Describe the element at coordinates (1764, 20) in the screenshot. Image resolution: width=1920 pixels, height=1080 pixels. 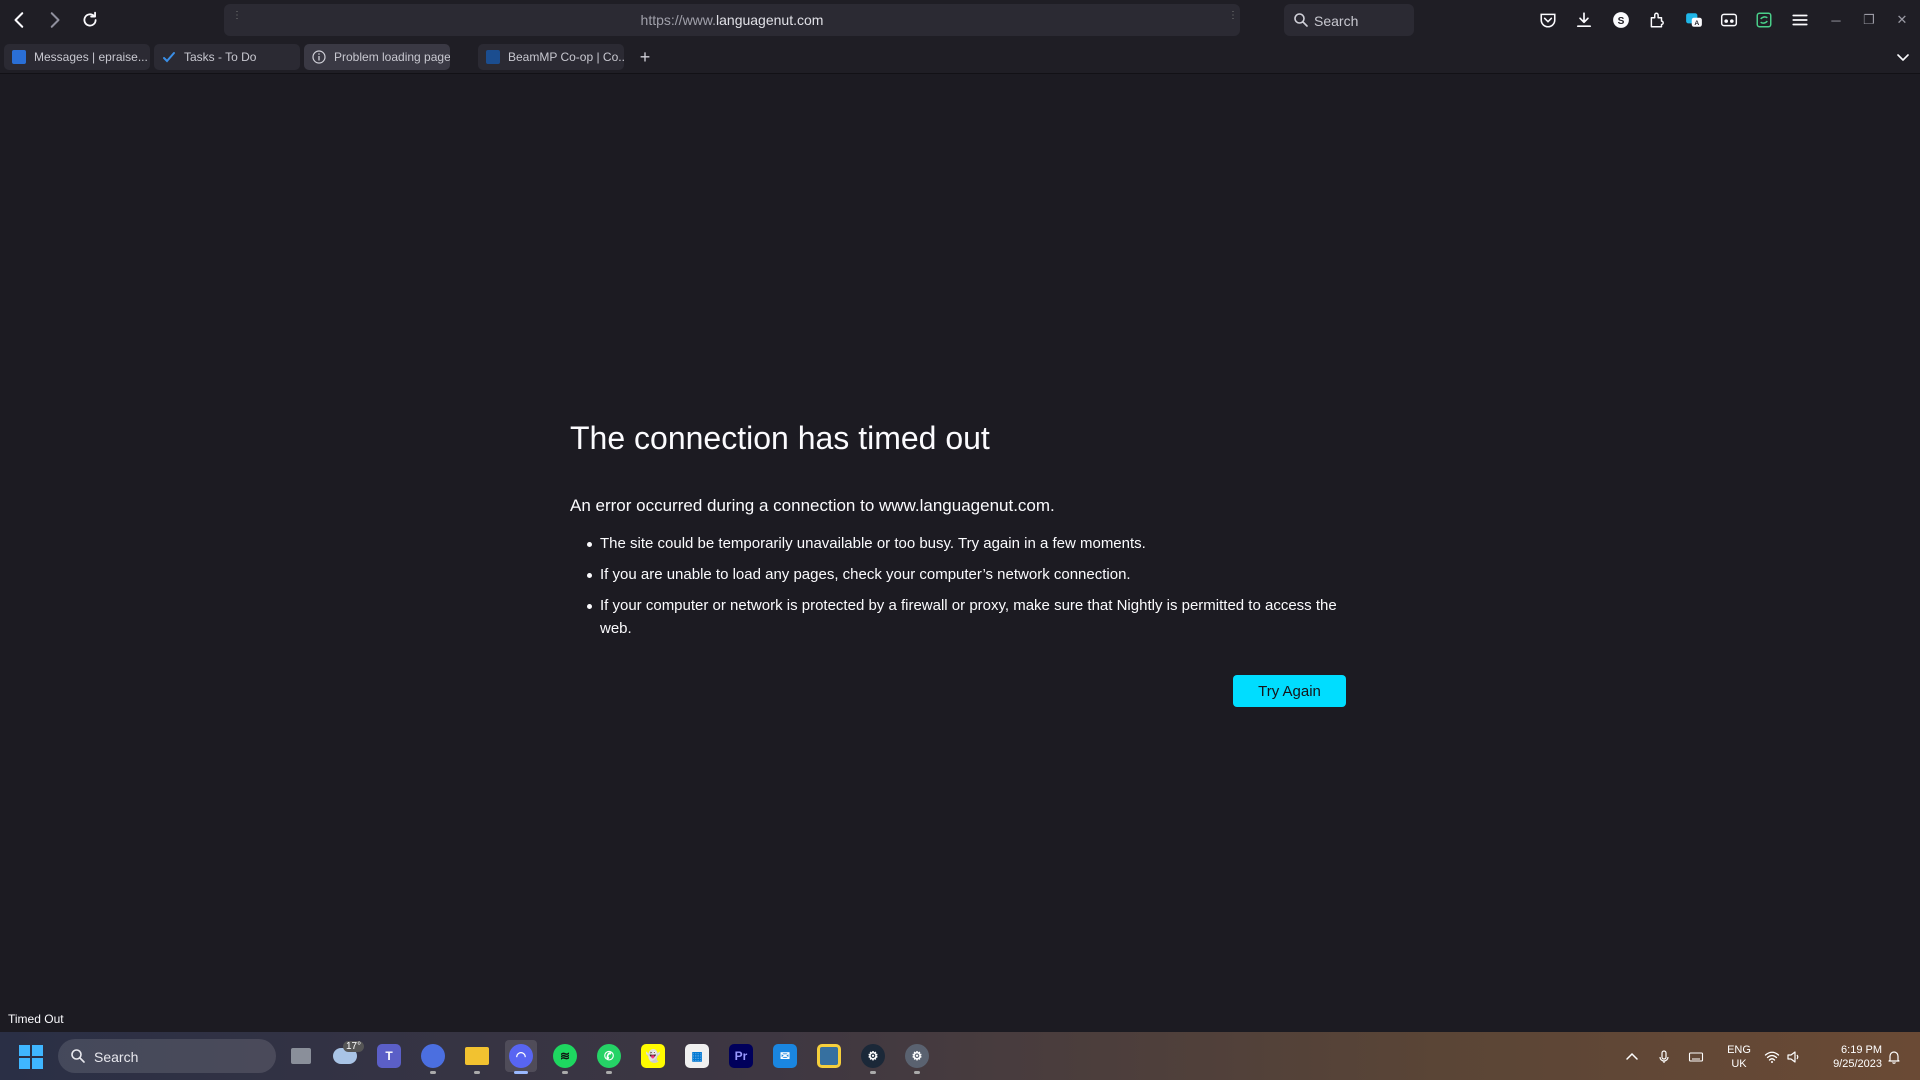
I see `sync-icon` at that location.